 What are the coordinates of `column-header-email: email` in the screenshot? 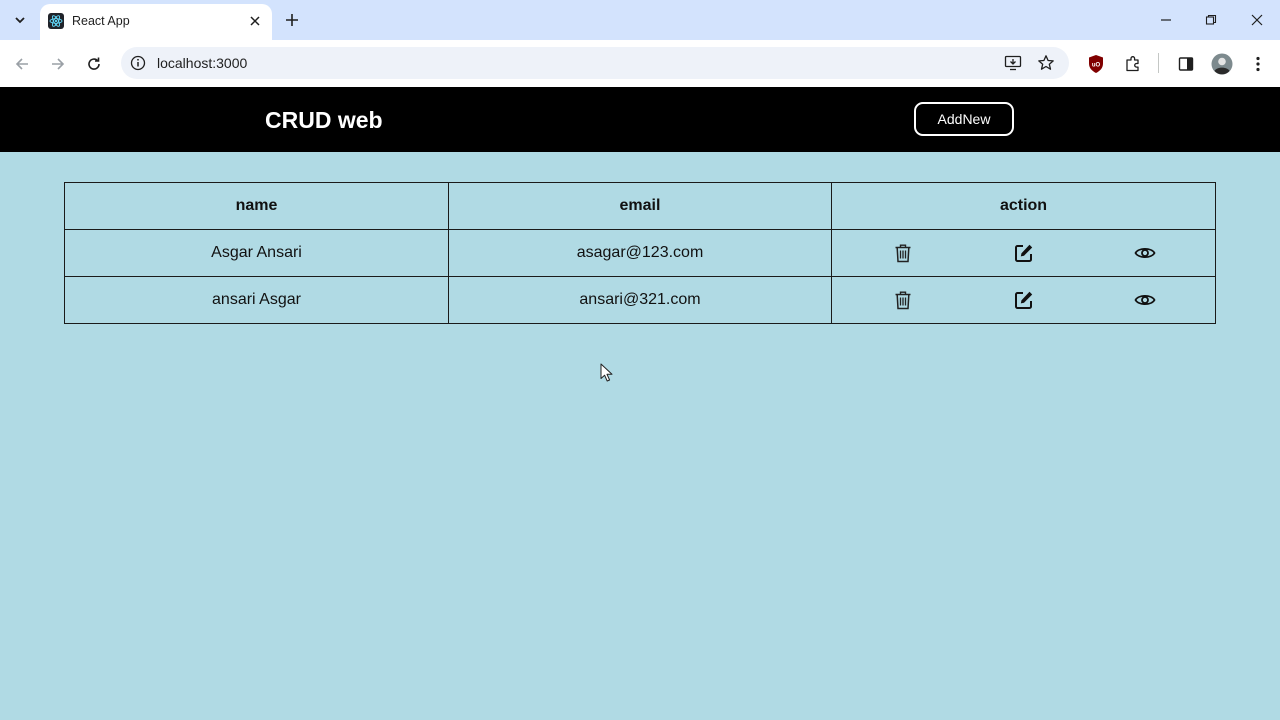 It's located at (640, 206).